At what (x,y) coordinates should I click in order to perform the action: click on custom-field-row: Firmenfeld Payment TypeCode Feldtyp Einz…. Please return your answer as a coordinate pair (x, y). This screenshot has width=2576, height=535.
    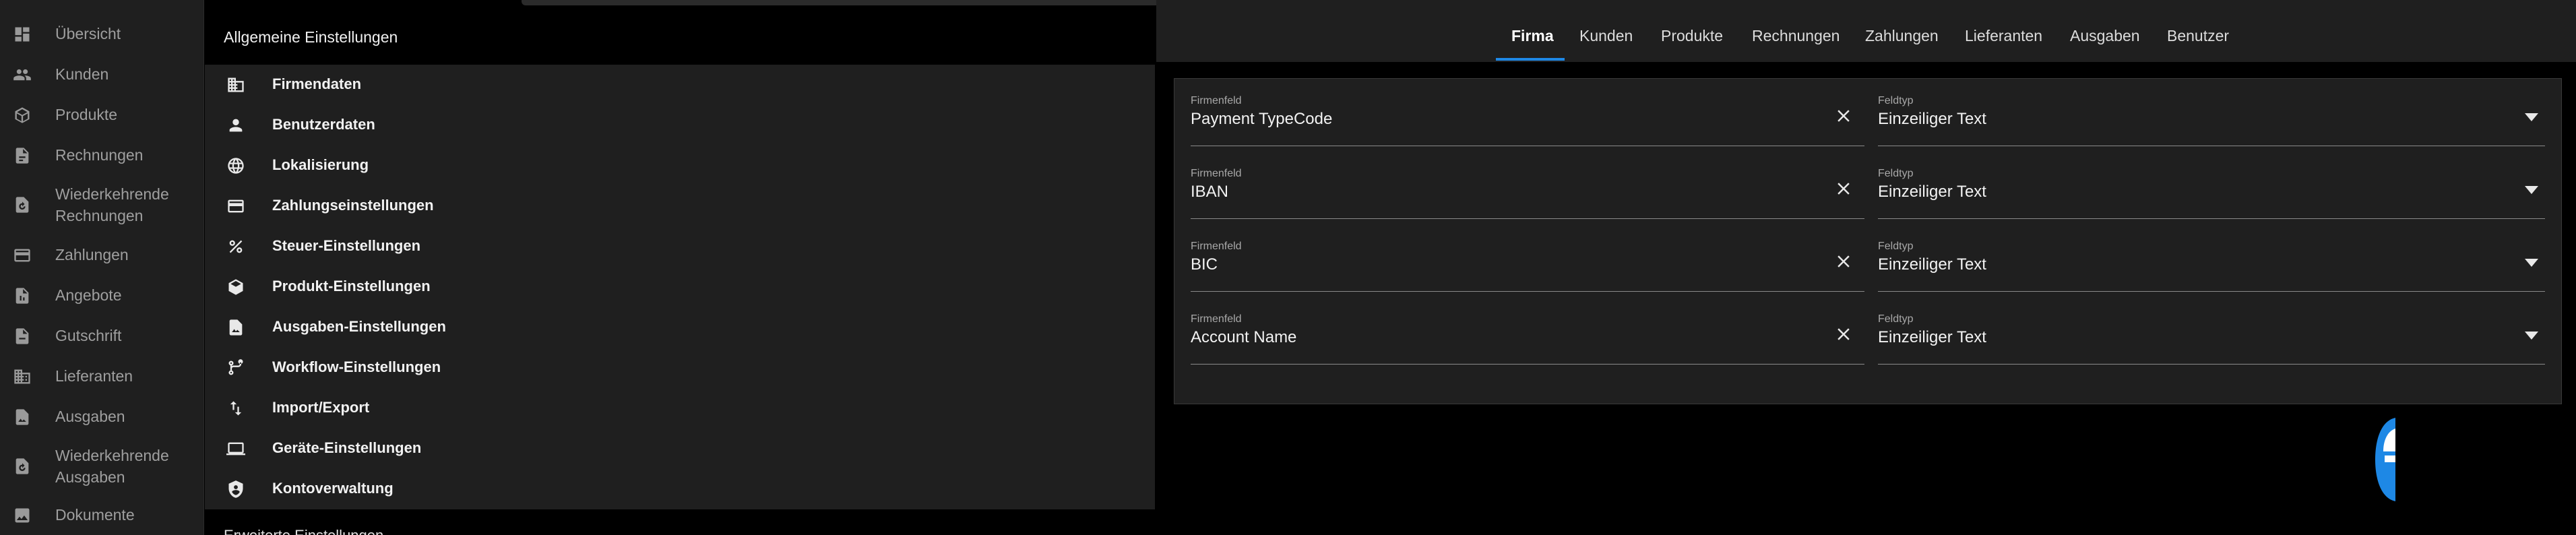
    Looking at the image, I should click on (1868, 116).